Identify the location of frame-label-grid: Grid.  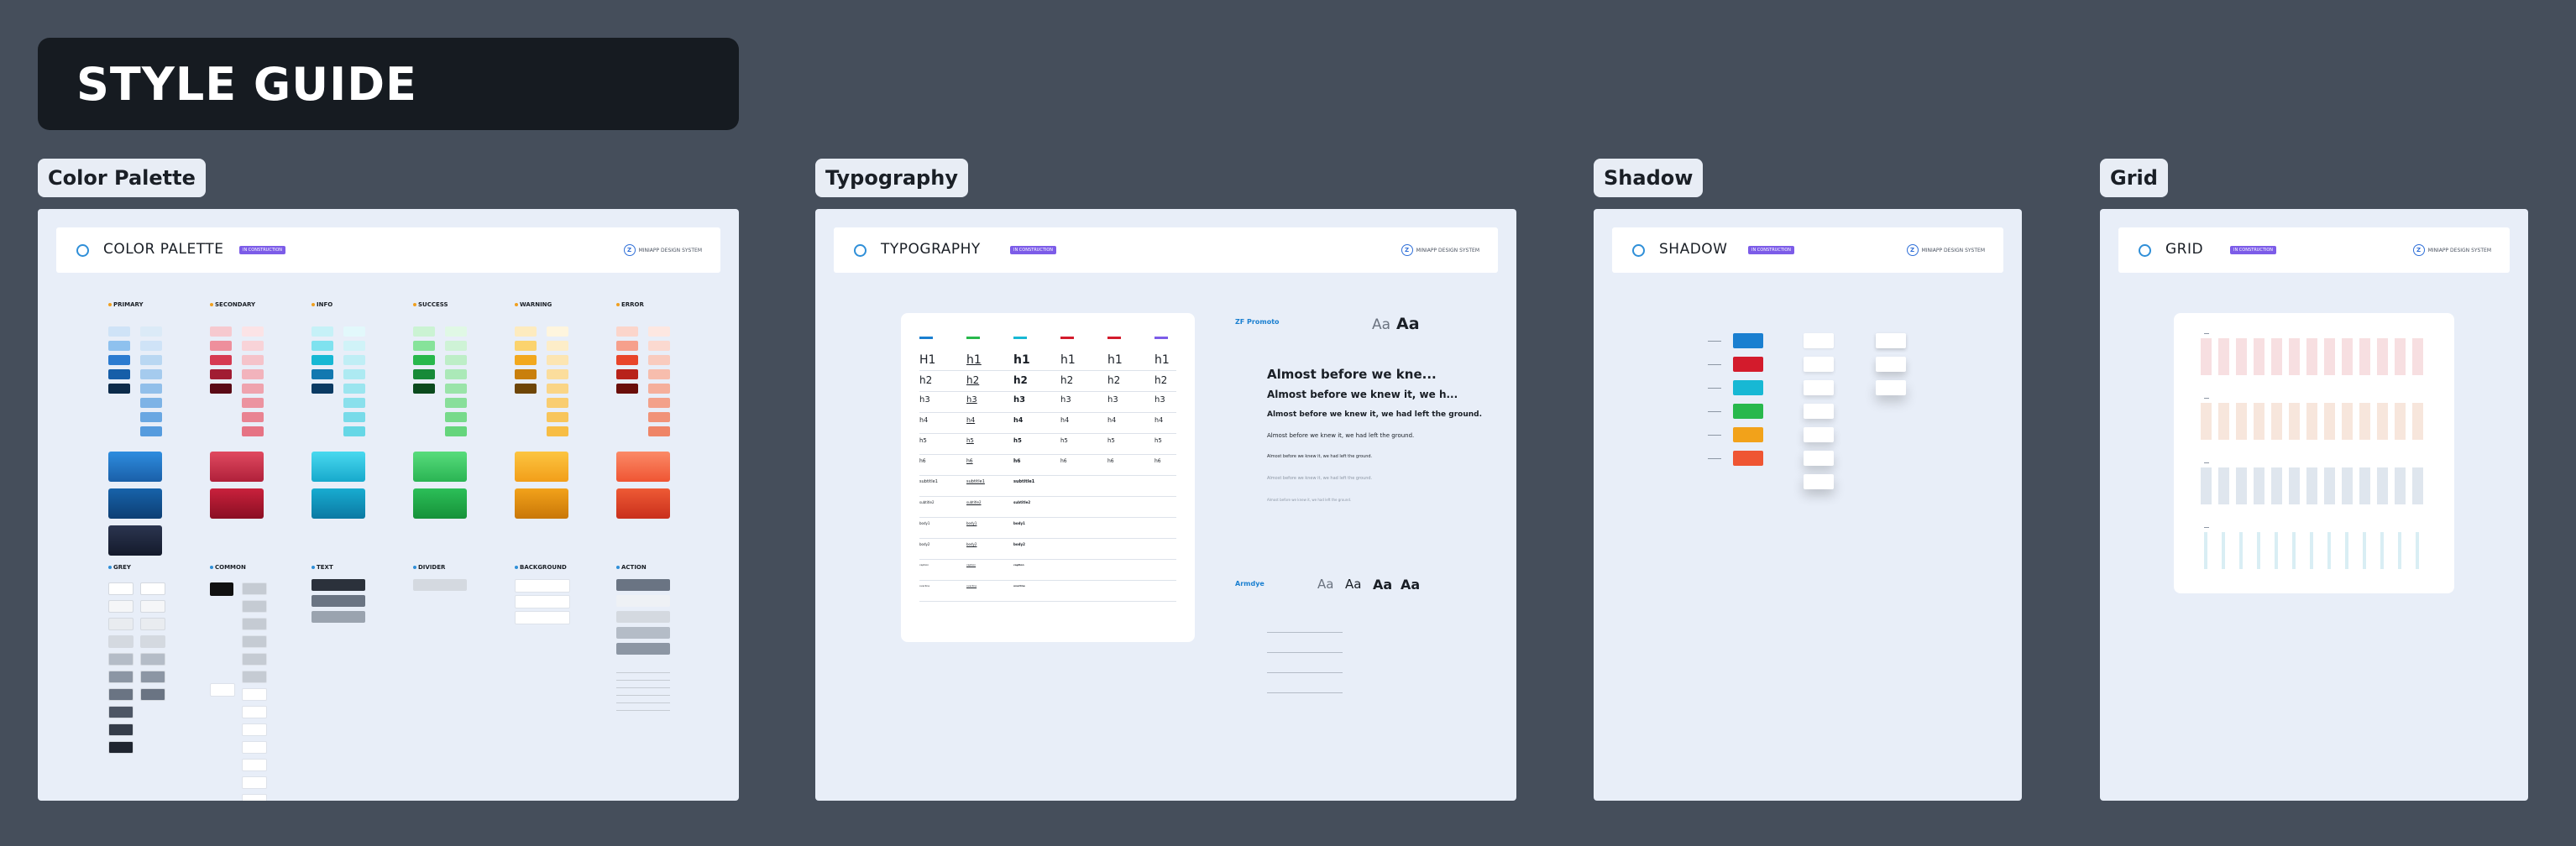
(2134, 178).